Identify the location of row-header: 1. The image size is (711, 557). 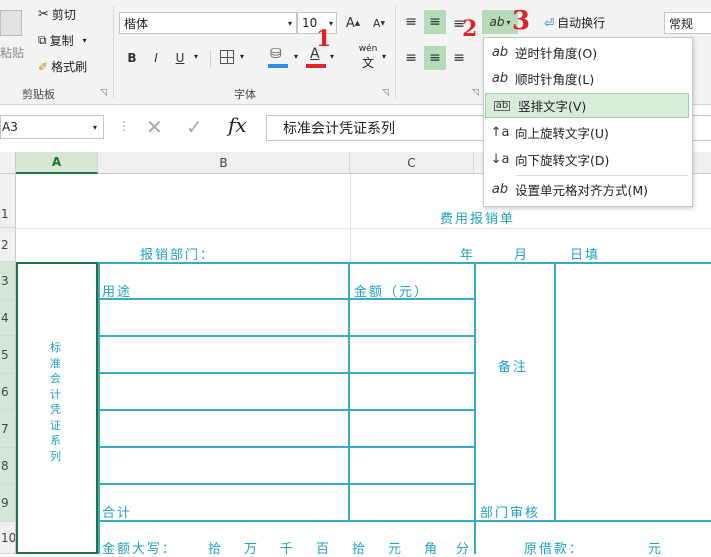
(8, 201).